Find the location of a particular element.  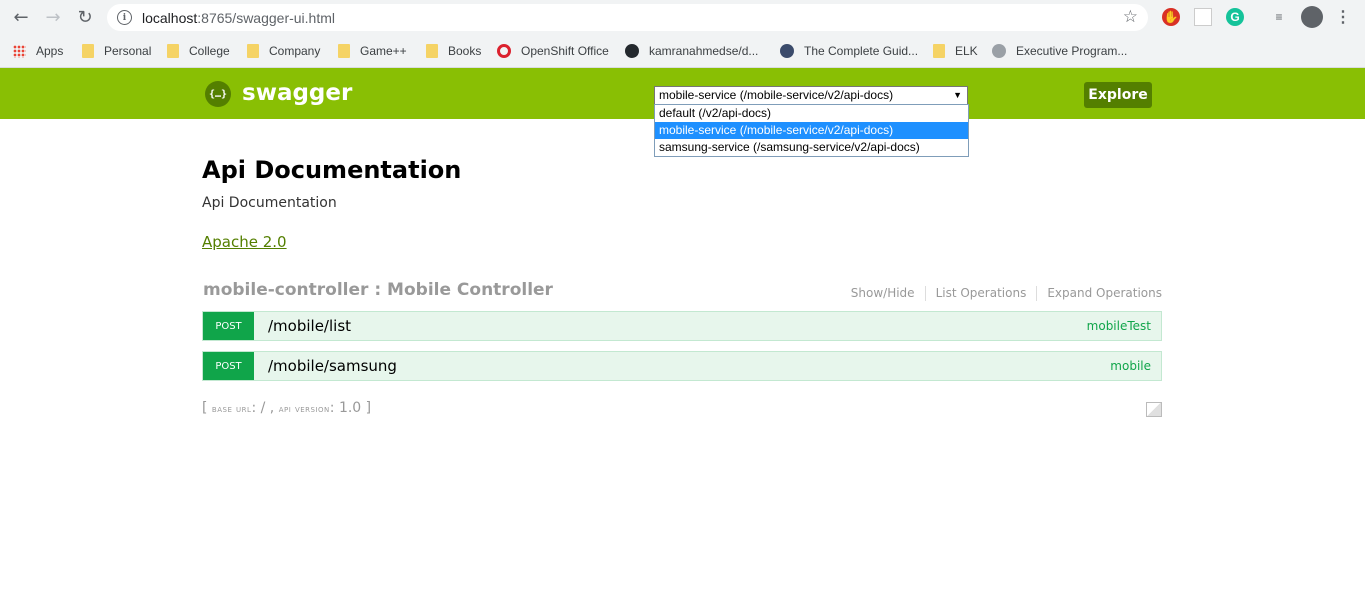

show-hide-link: Show/Hide is located at coordinates (883, 293).